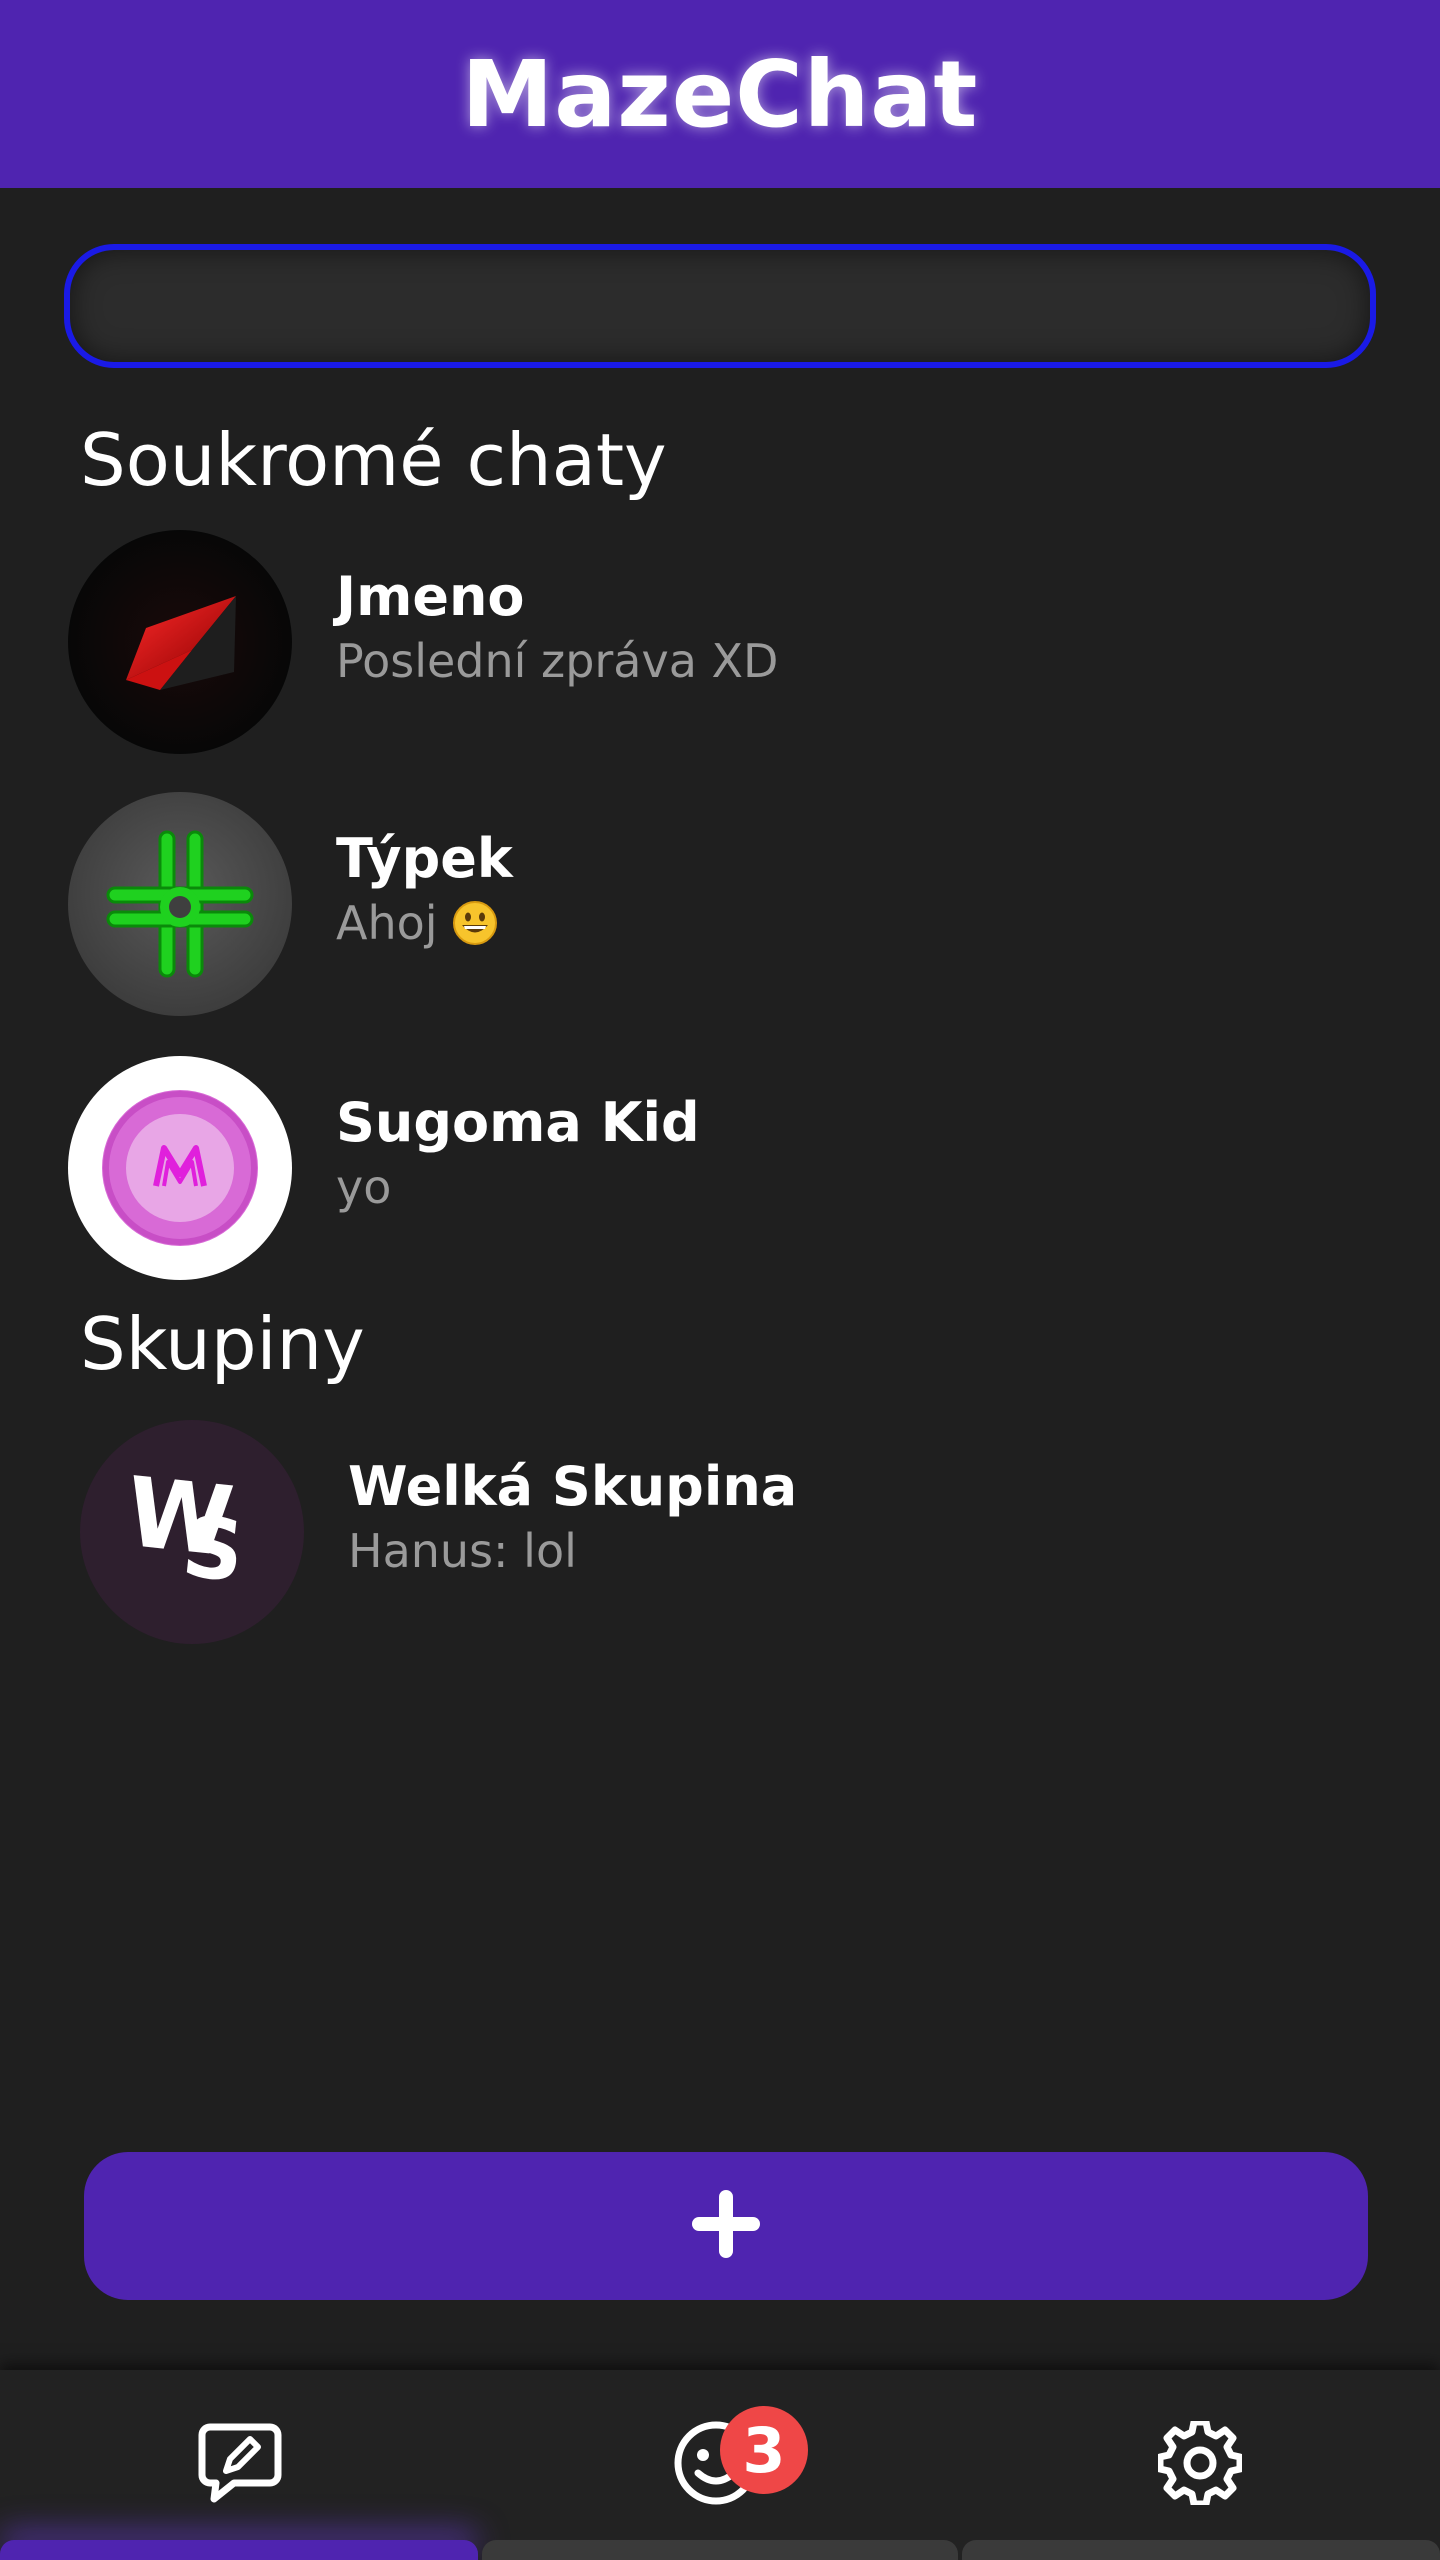  I want to click on pink-ring-avatar, so click(180, 1168).